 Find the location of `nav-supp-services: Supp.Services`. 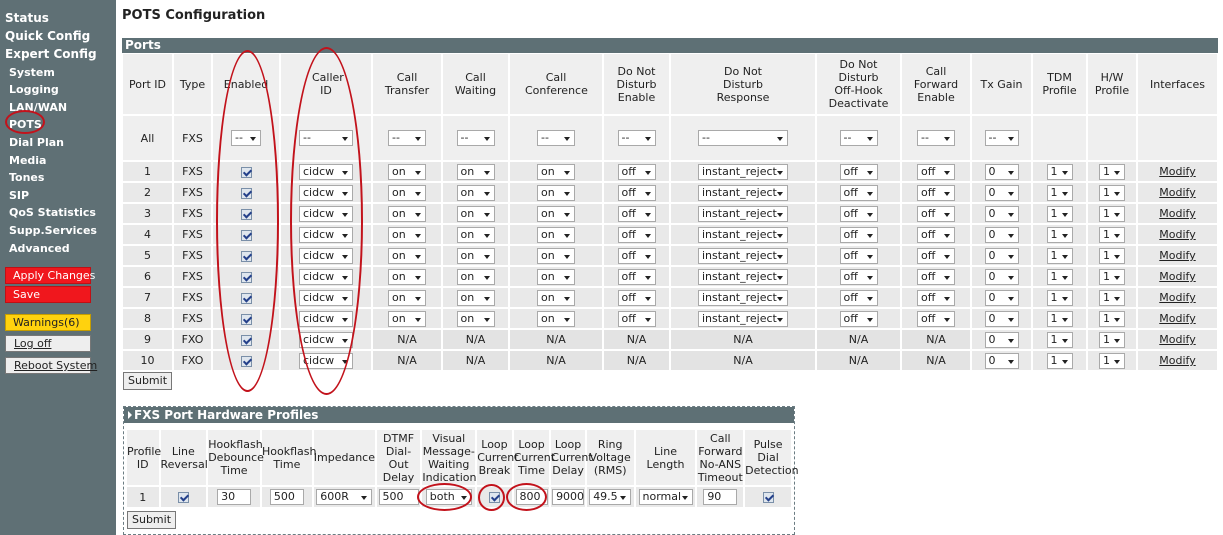

nav-supp-services: Supp.Services is located at coordinates (53, 230).